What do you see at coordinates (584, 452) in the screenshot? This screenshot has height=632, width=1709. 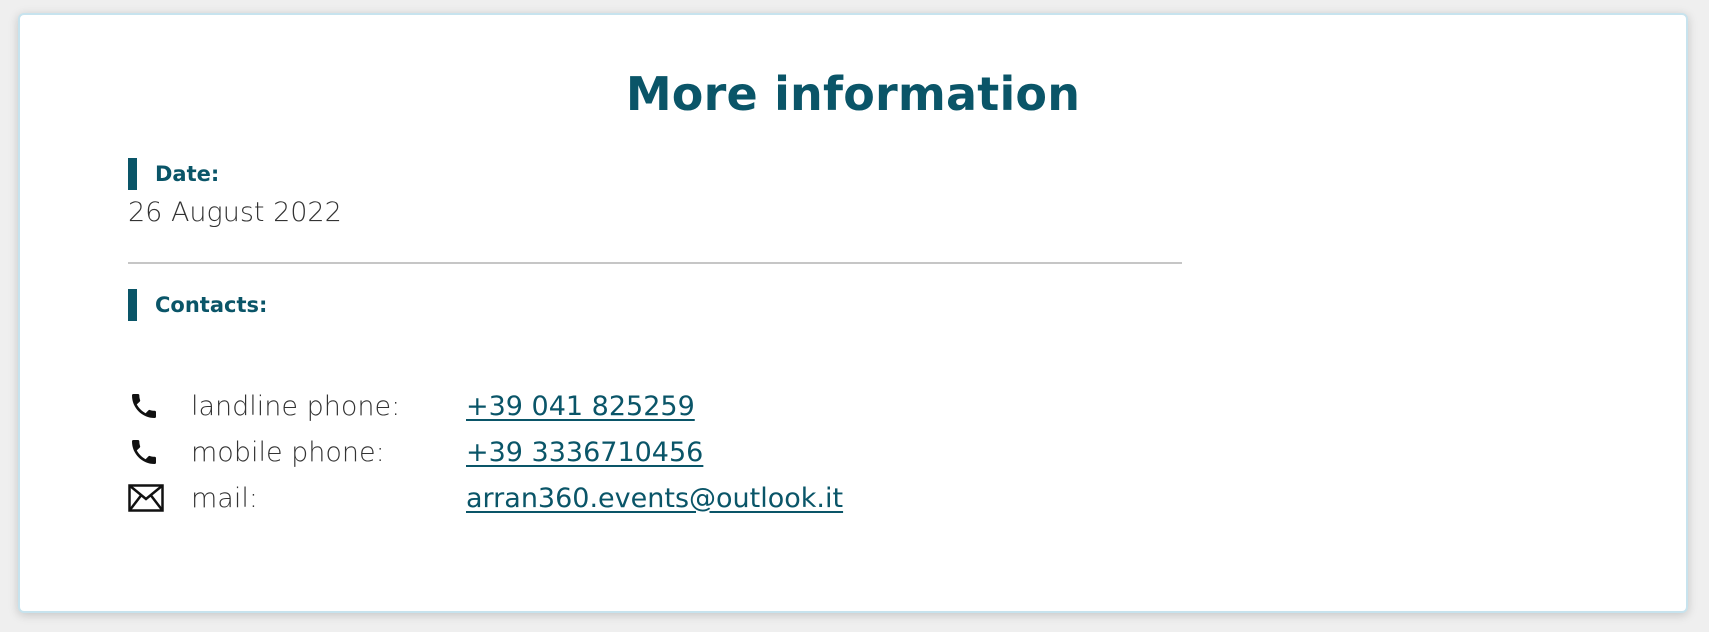 I see `mobile-phone-link: +39 3336710456` at bounding box center [584, 452].